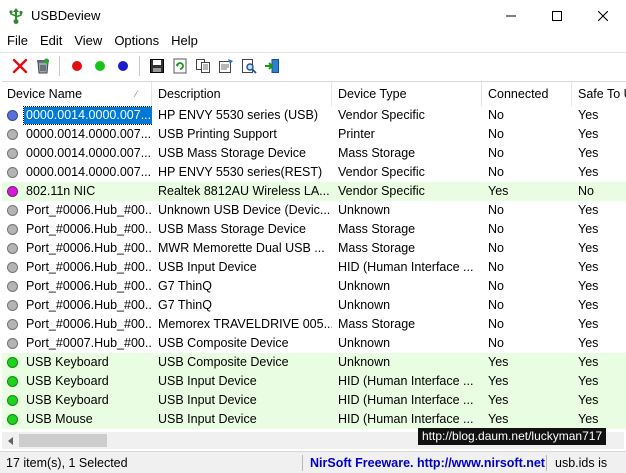 The image size is (626, 473). I want to click on cell-device-type: Vendor Specific, so click(381, 115).